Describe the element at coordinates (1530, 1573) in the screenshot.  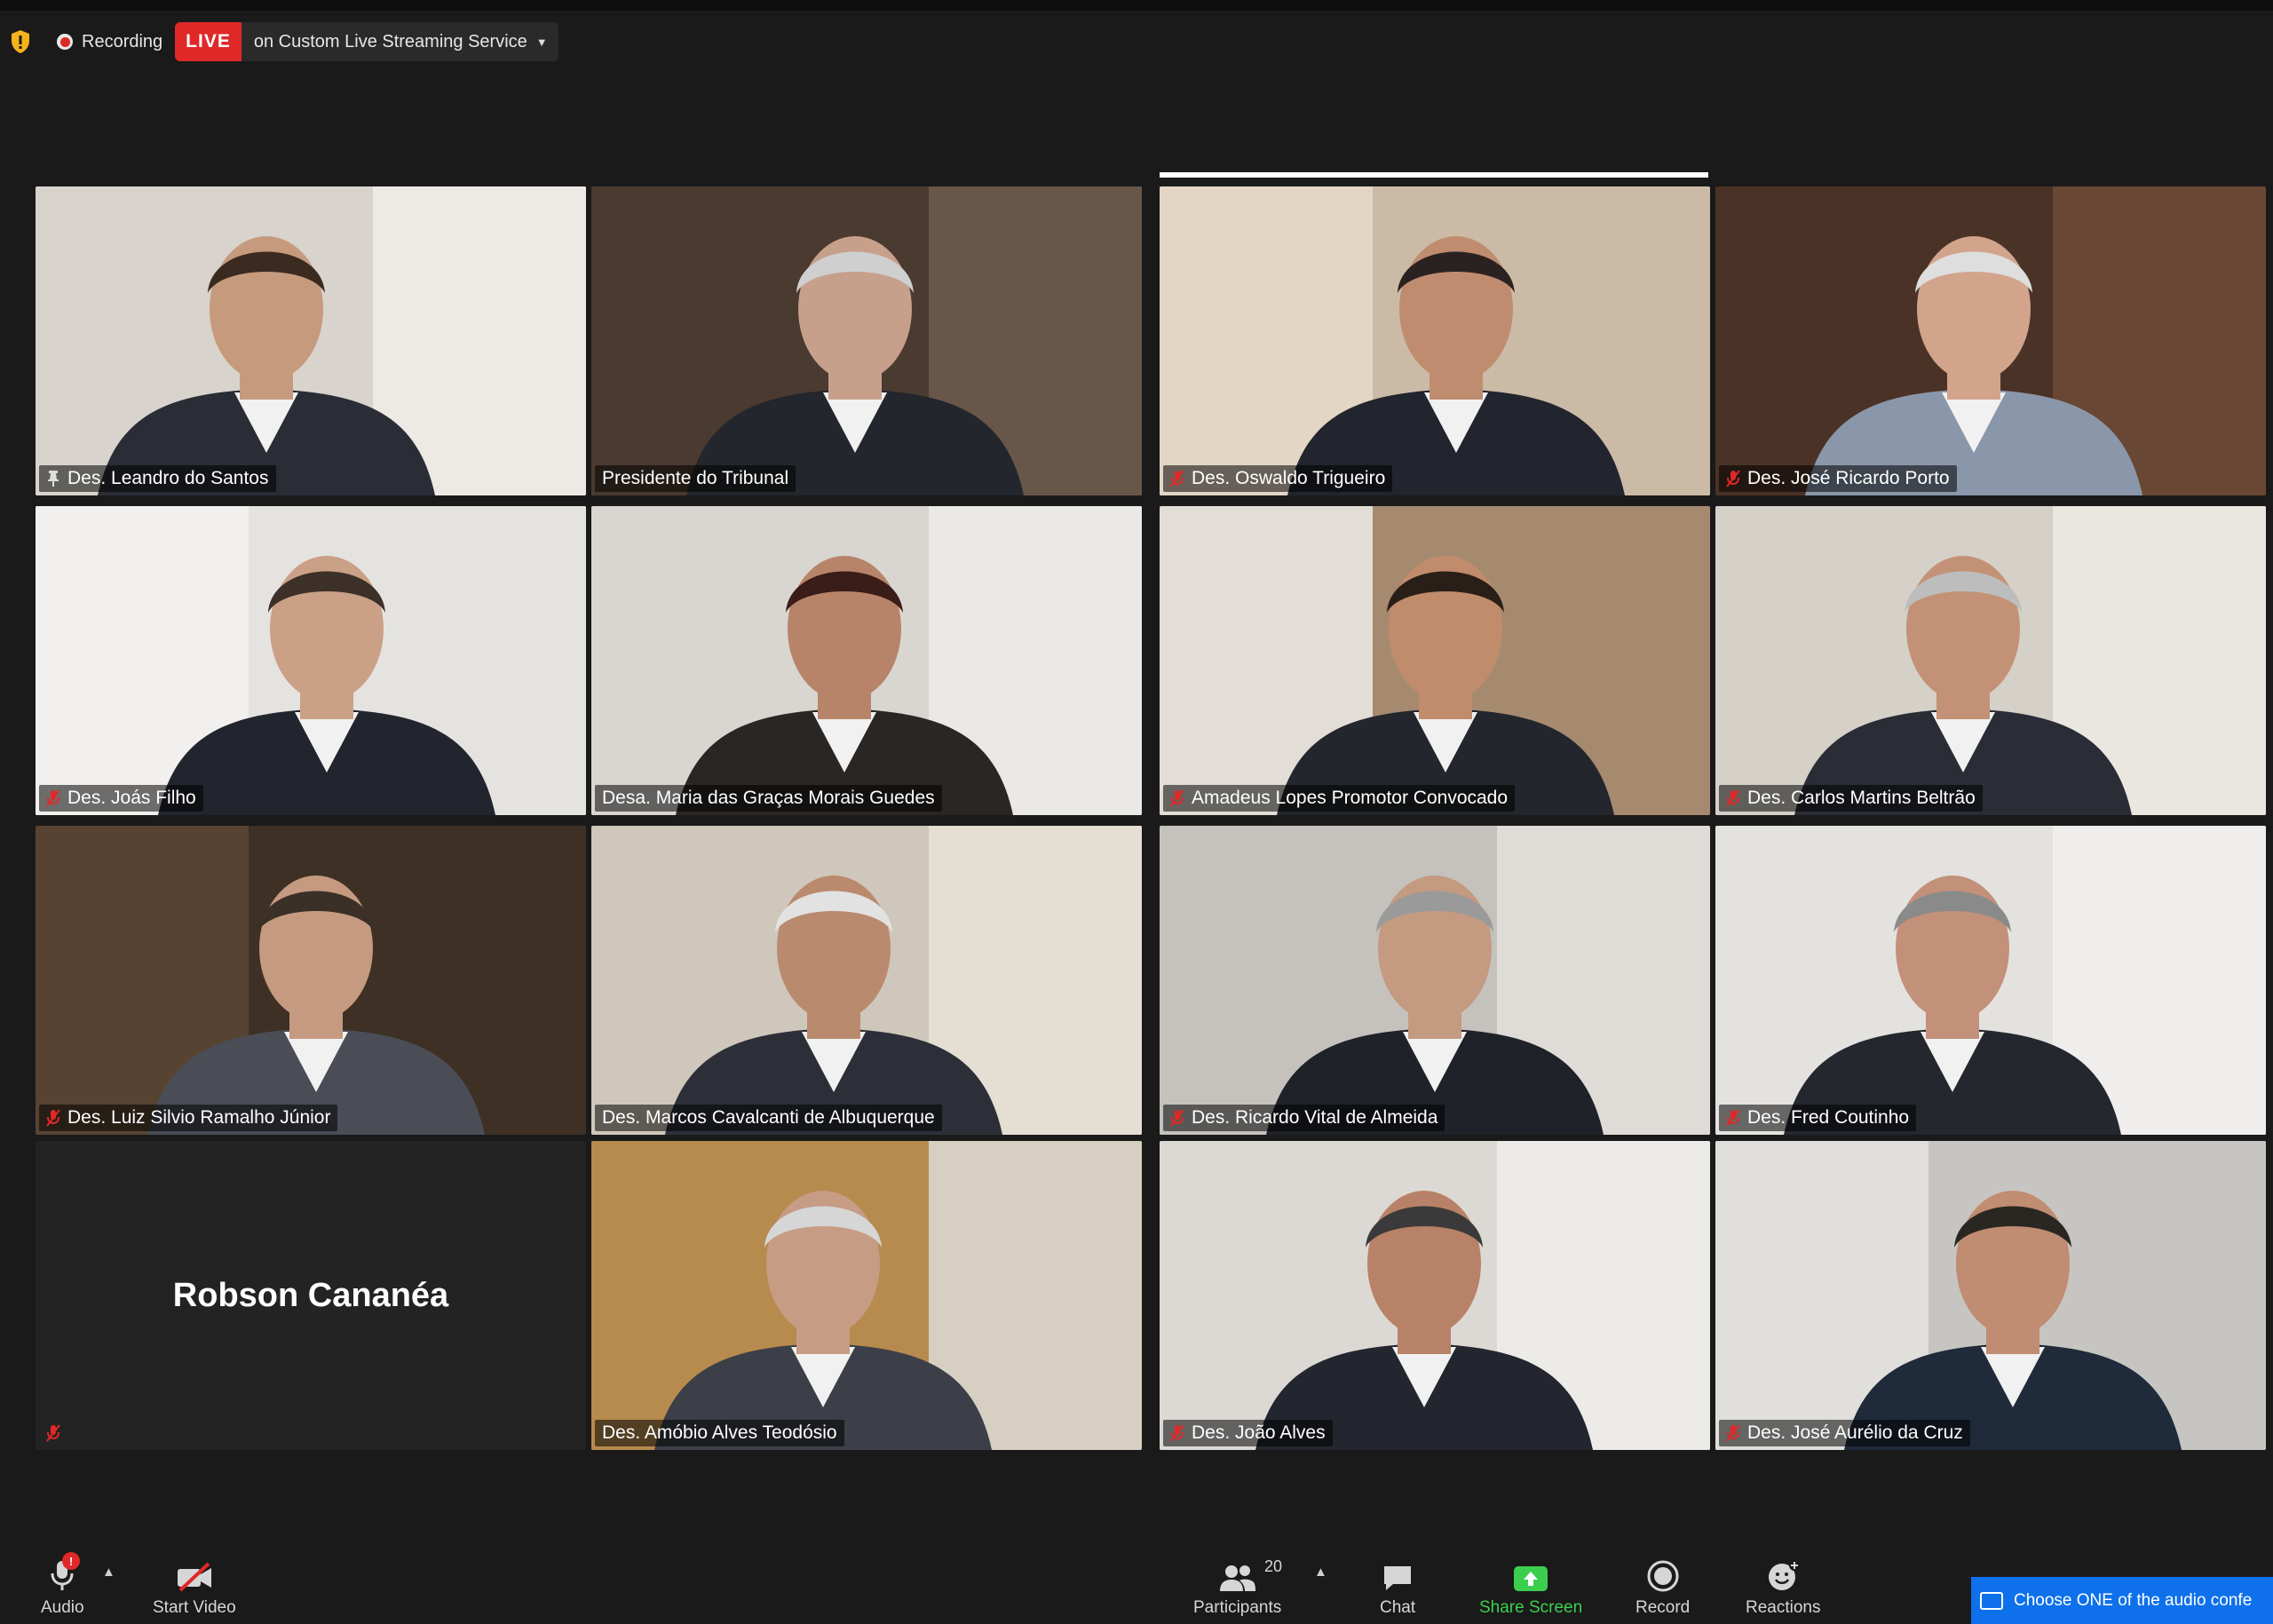
I see `share-screen-icon` at that location.